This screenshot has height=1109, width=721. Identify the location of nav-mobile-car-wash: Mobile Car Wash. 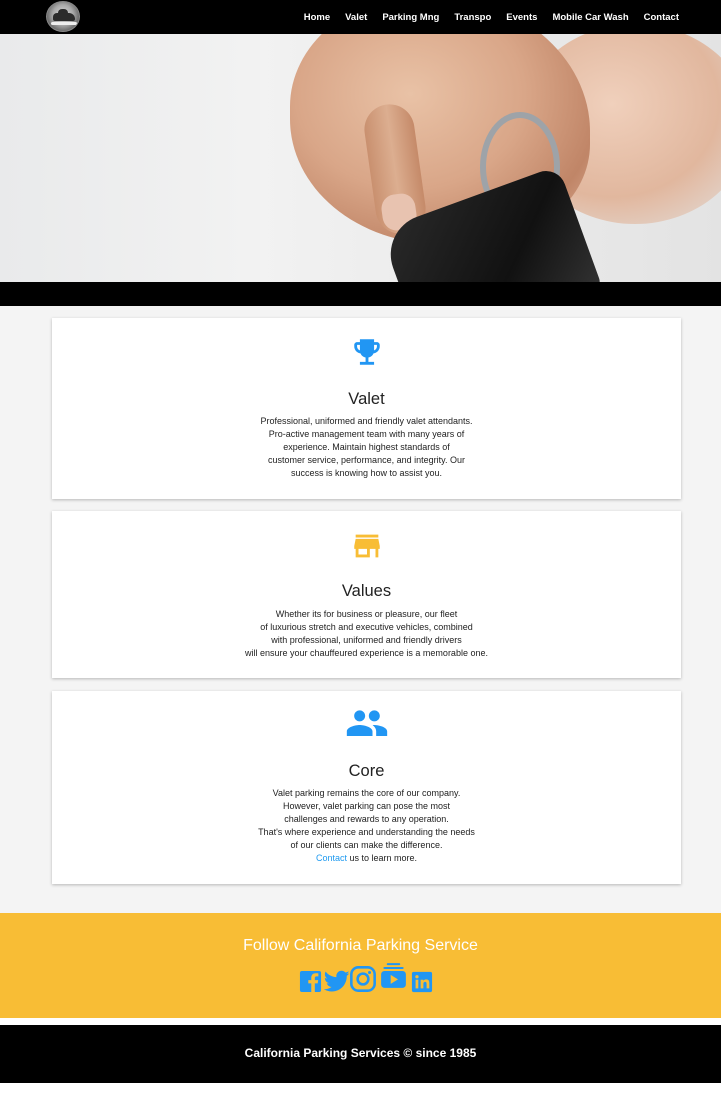
(590, 17).